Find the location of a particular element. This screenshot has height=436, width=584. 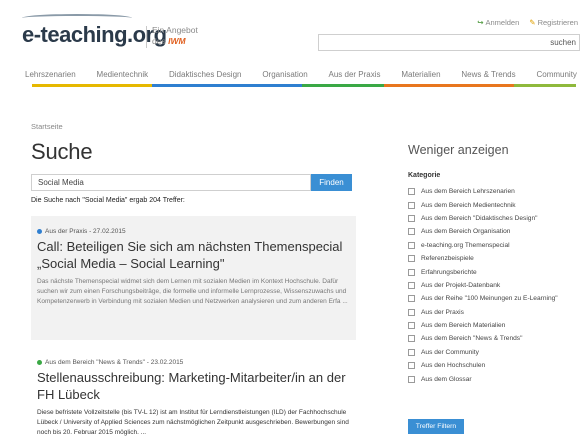

nav-item-aus-der-praxis: Aus der Praxis is located at coordinates (355, 74).